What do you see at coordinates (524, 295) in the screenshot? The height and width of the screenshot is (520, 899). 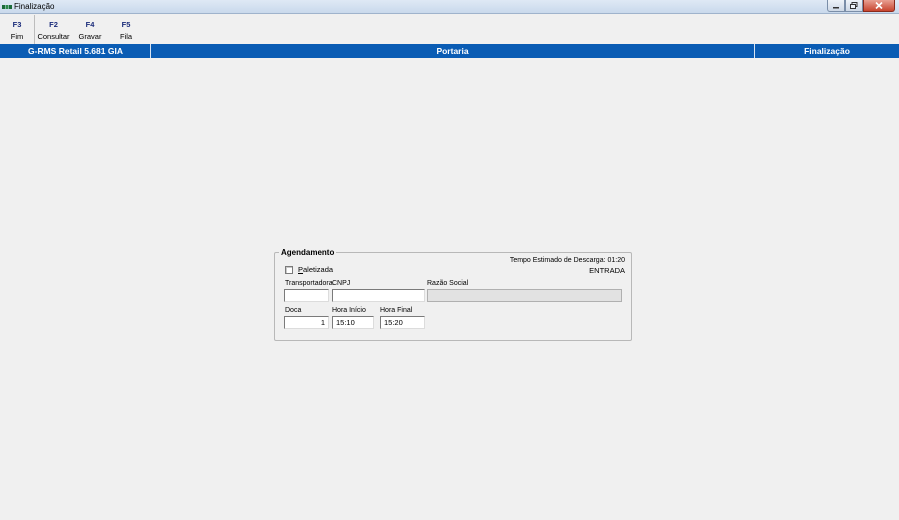 I see `razao-social-field` at bounding box center [524, 295].